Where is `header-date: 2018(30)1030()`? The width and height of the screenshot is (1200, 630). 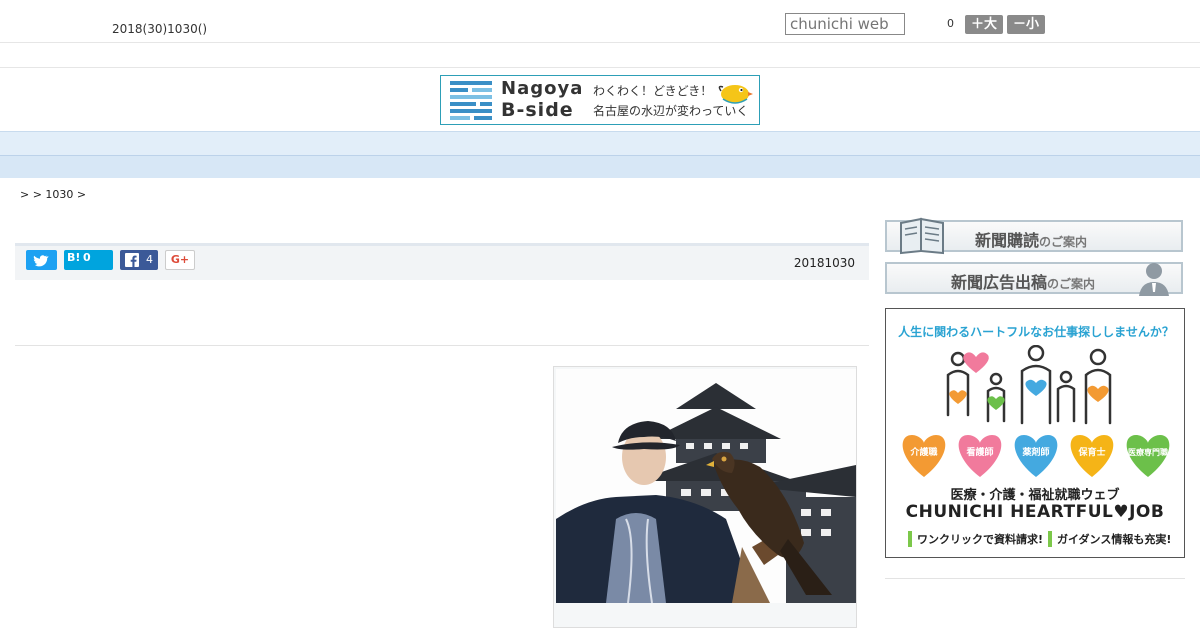
header-date: 2018(30)1030() is located at coordinates (160, 29).